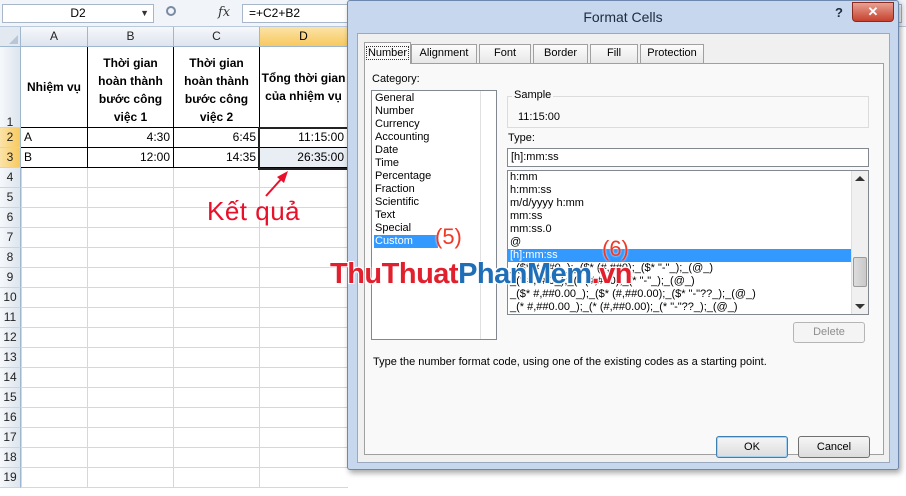  I want to click on cell-a3: B, so click(54, 158).